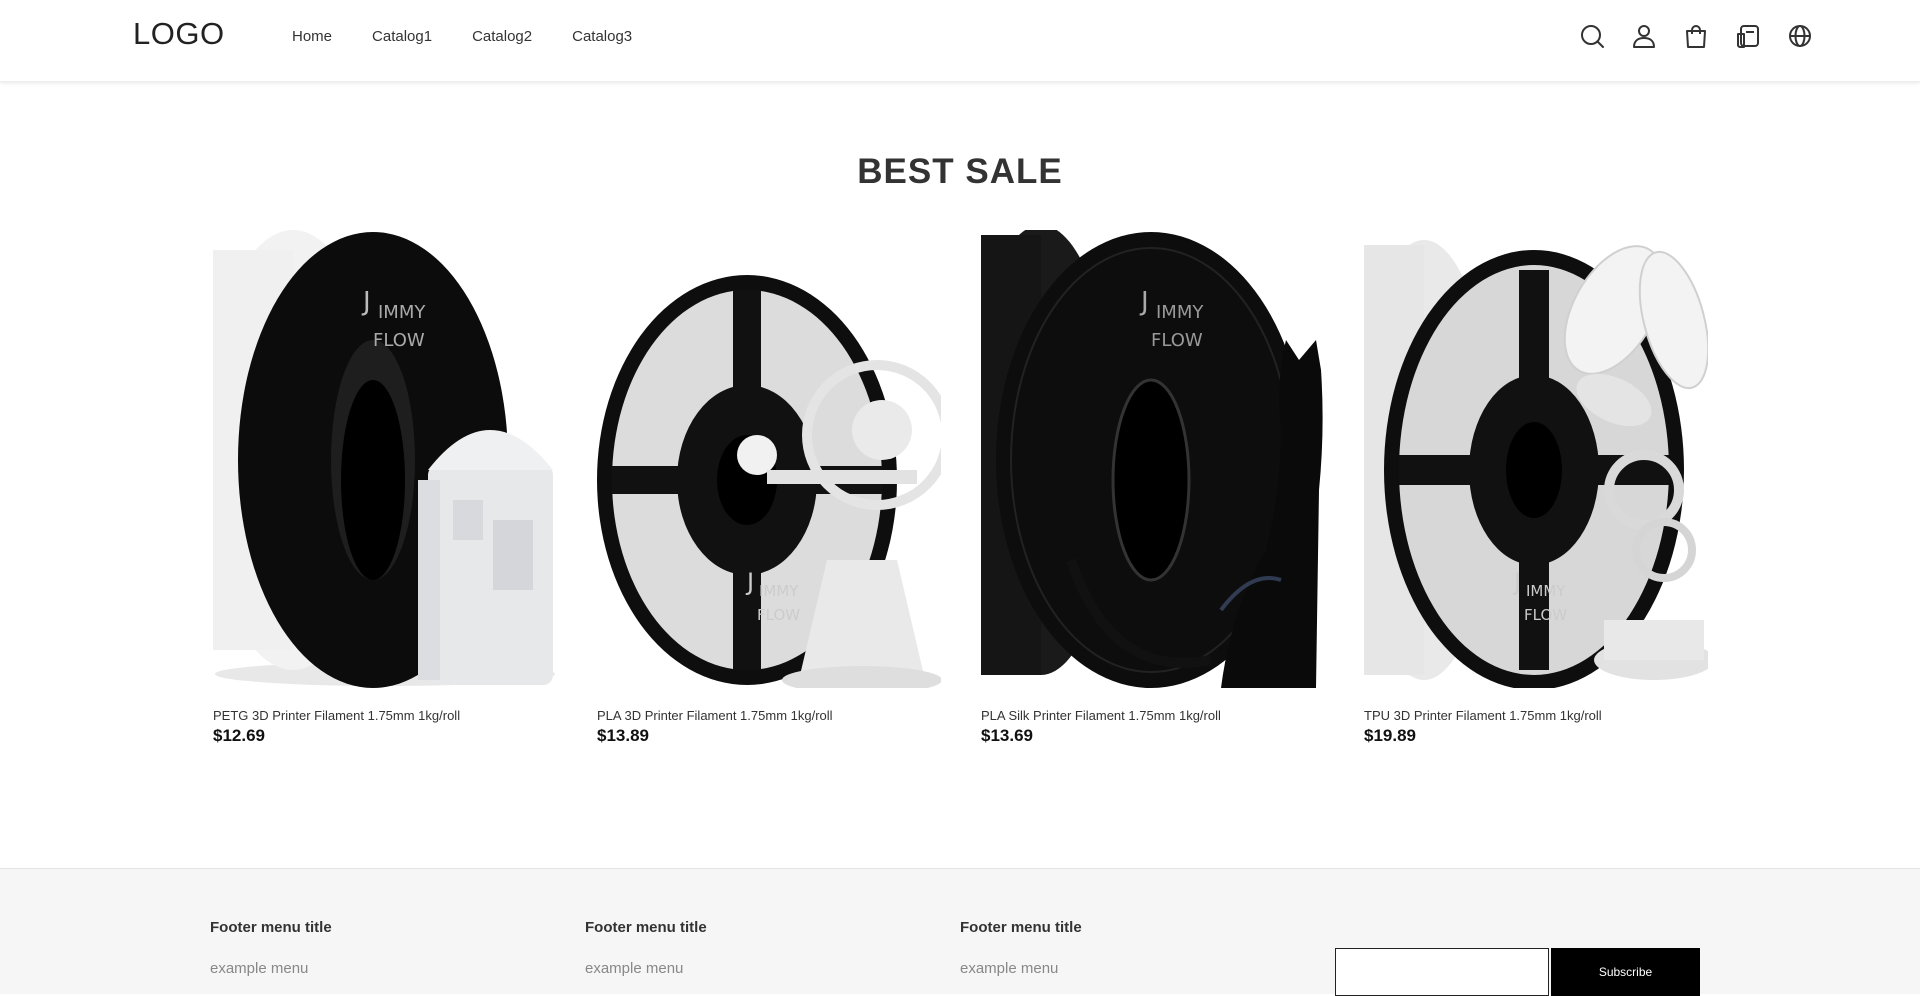 This screenshot has width=1920, height=996. Describe the element at coordinates (1625, 972) in the screenshot. I see `subscribe-button: Subscribe` at that location.